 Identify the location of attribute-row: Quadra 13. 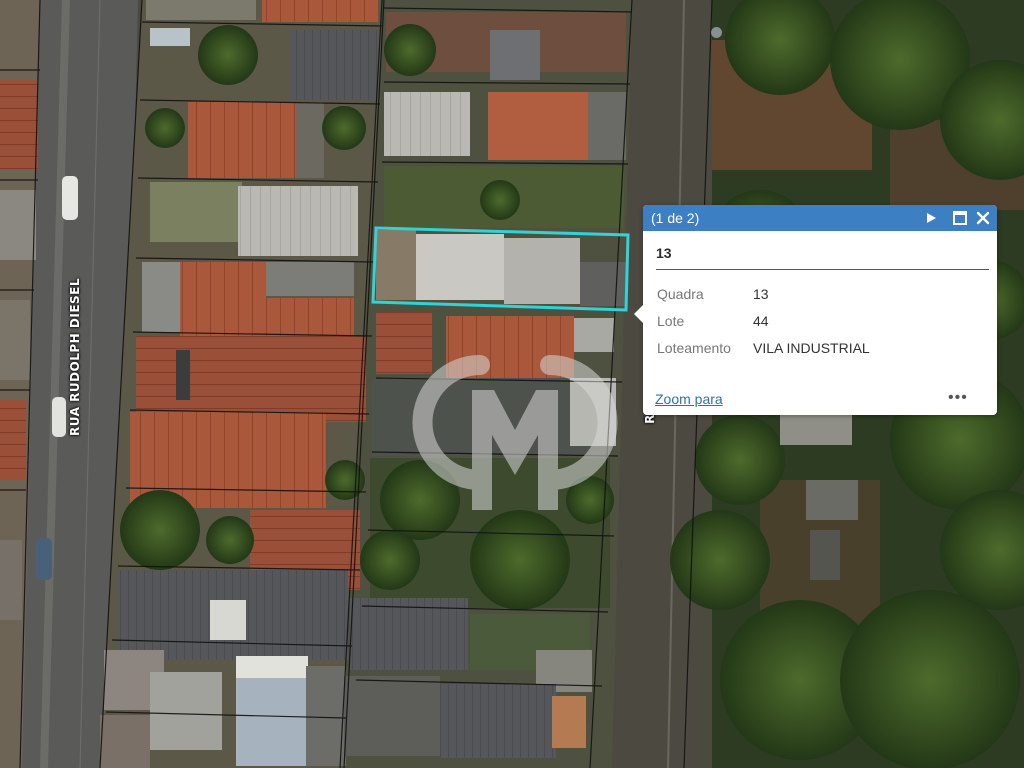
(761, 294).